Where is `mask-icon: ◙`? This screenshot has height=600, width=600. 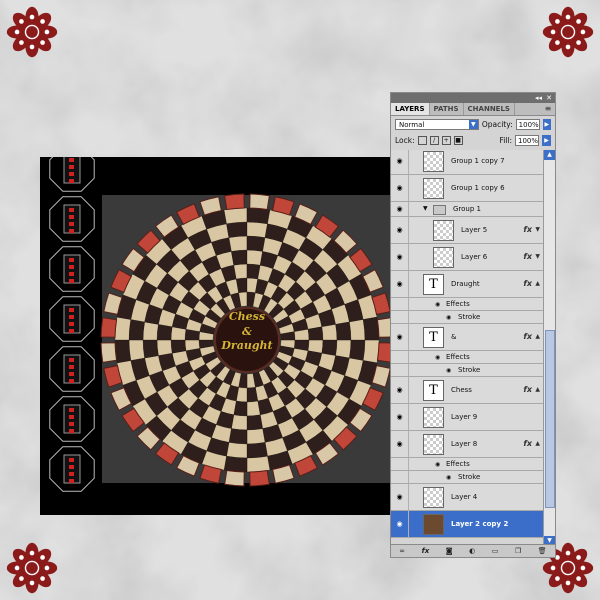 mask-icon: ◙ is located at coordinates (449, 551).